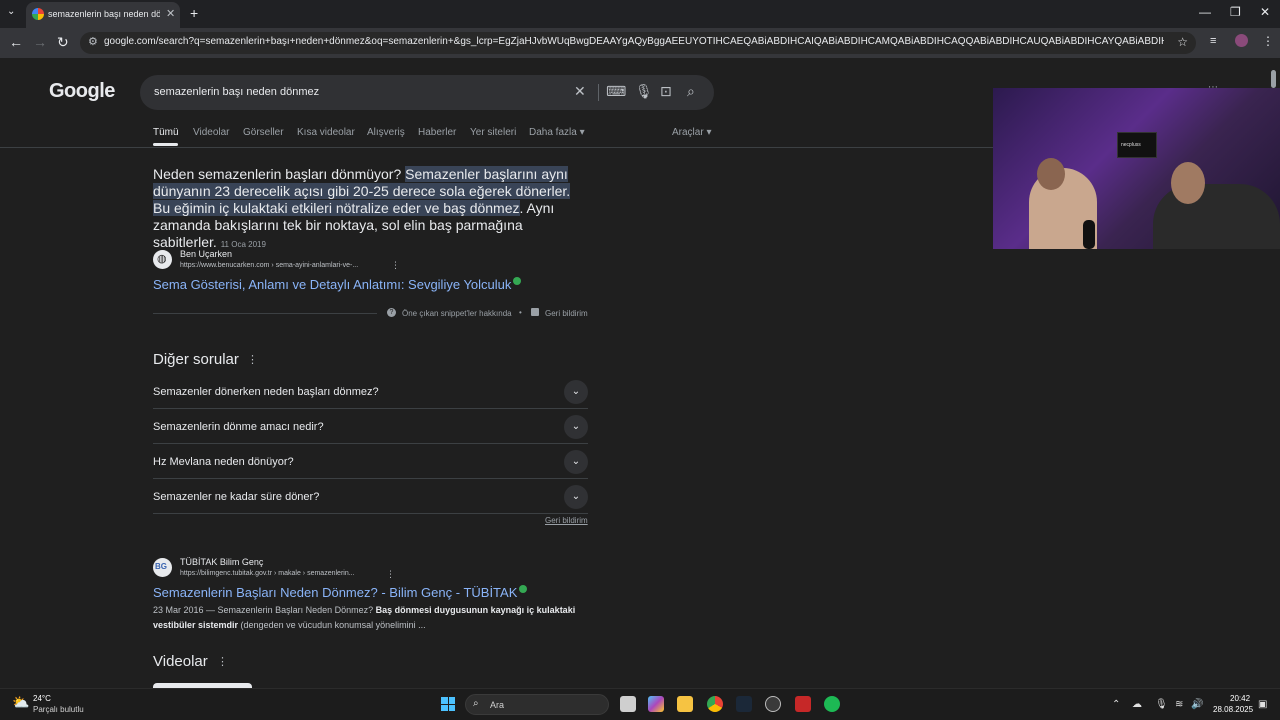  I want to click on clock-time: 20:42, so click(1240, 698).